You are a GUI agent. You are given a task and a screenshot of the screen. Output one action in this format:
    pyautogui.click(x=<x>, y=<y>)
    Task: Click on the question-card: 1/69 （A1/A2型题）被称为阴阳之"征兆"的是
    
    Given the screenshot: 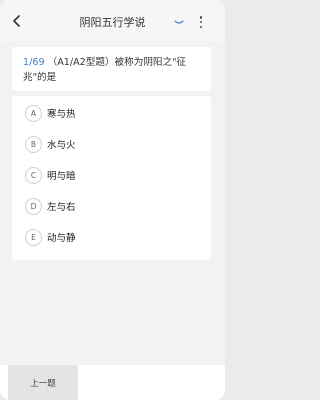 What is the action you would take?
    pyautogui.click(x=111, y=69)
    